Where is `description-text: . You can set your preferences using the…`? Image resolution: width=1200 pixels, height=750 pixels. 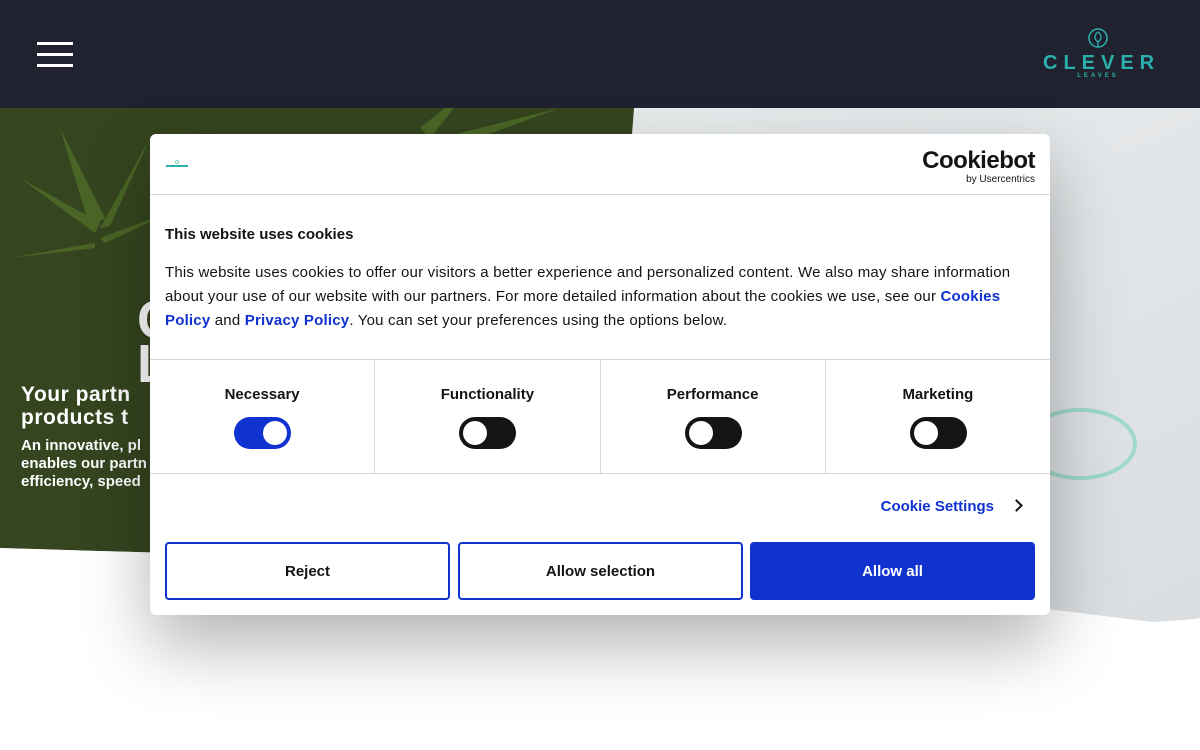
description-text: . You can set your preferences using the… is located at coordinates (538, 320).